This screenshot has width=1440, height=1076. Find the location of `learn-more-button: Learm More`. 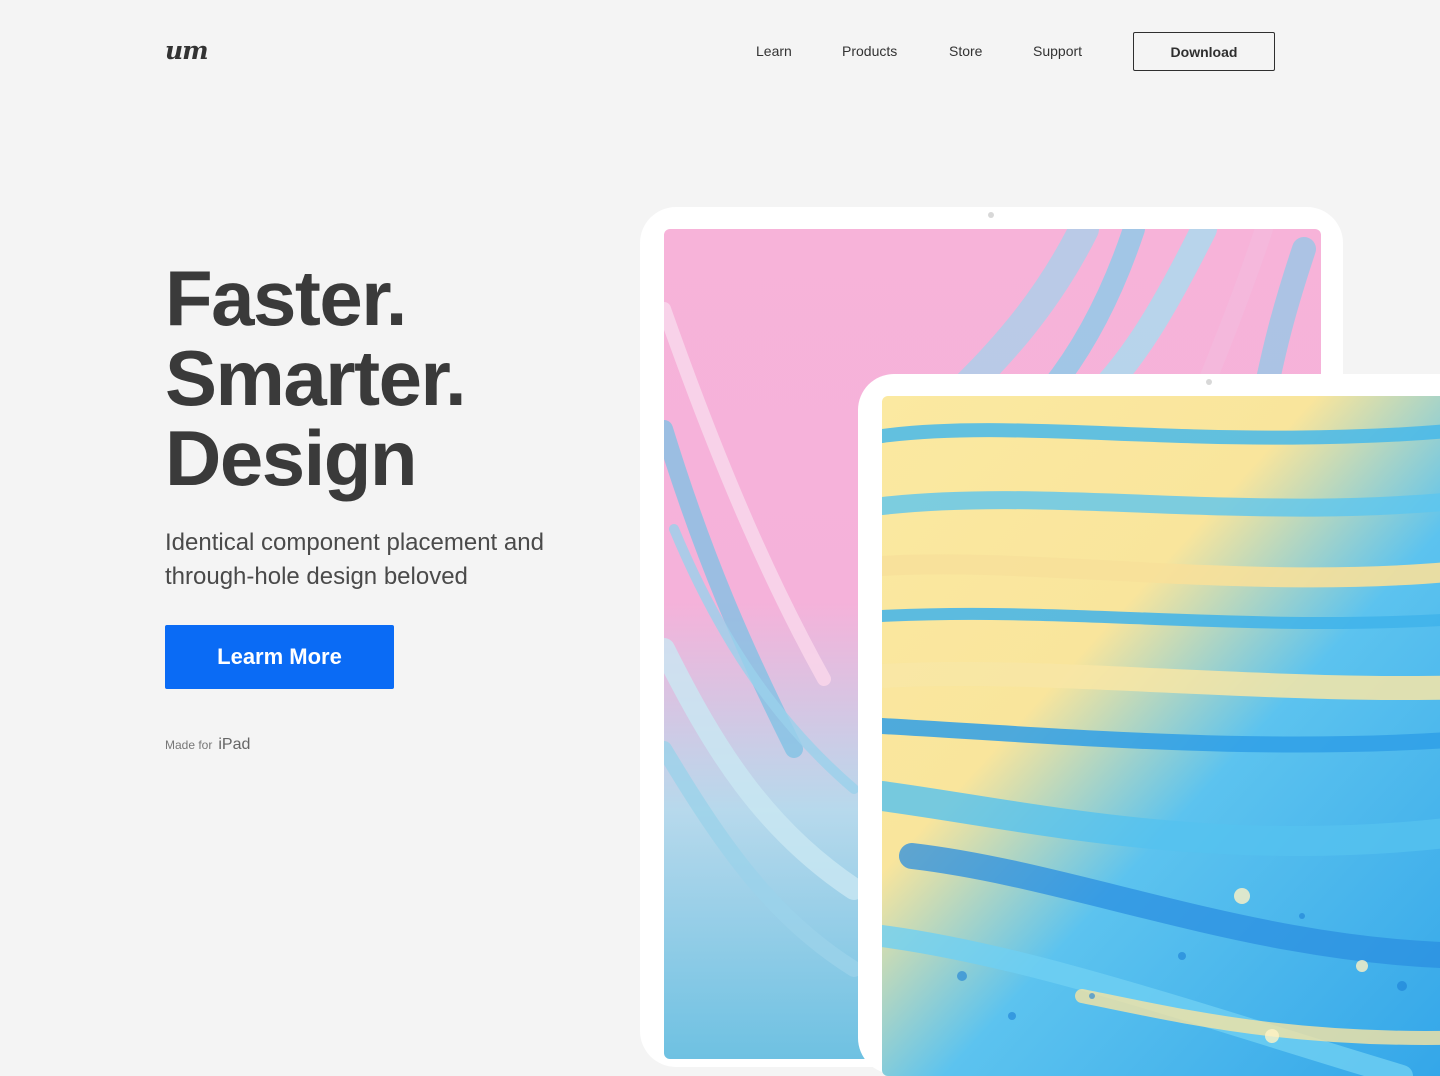

learn-more-button: Learm More is located at coordinates (279, 657).